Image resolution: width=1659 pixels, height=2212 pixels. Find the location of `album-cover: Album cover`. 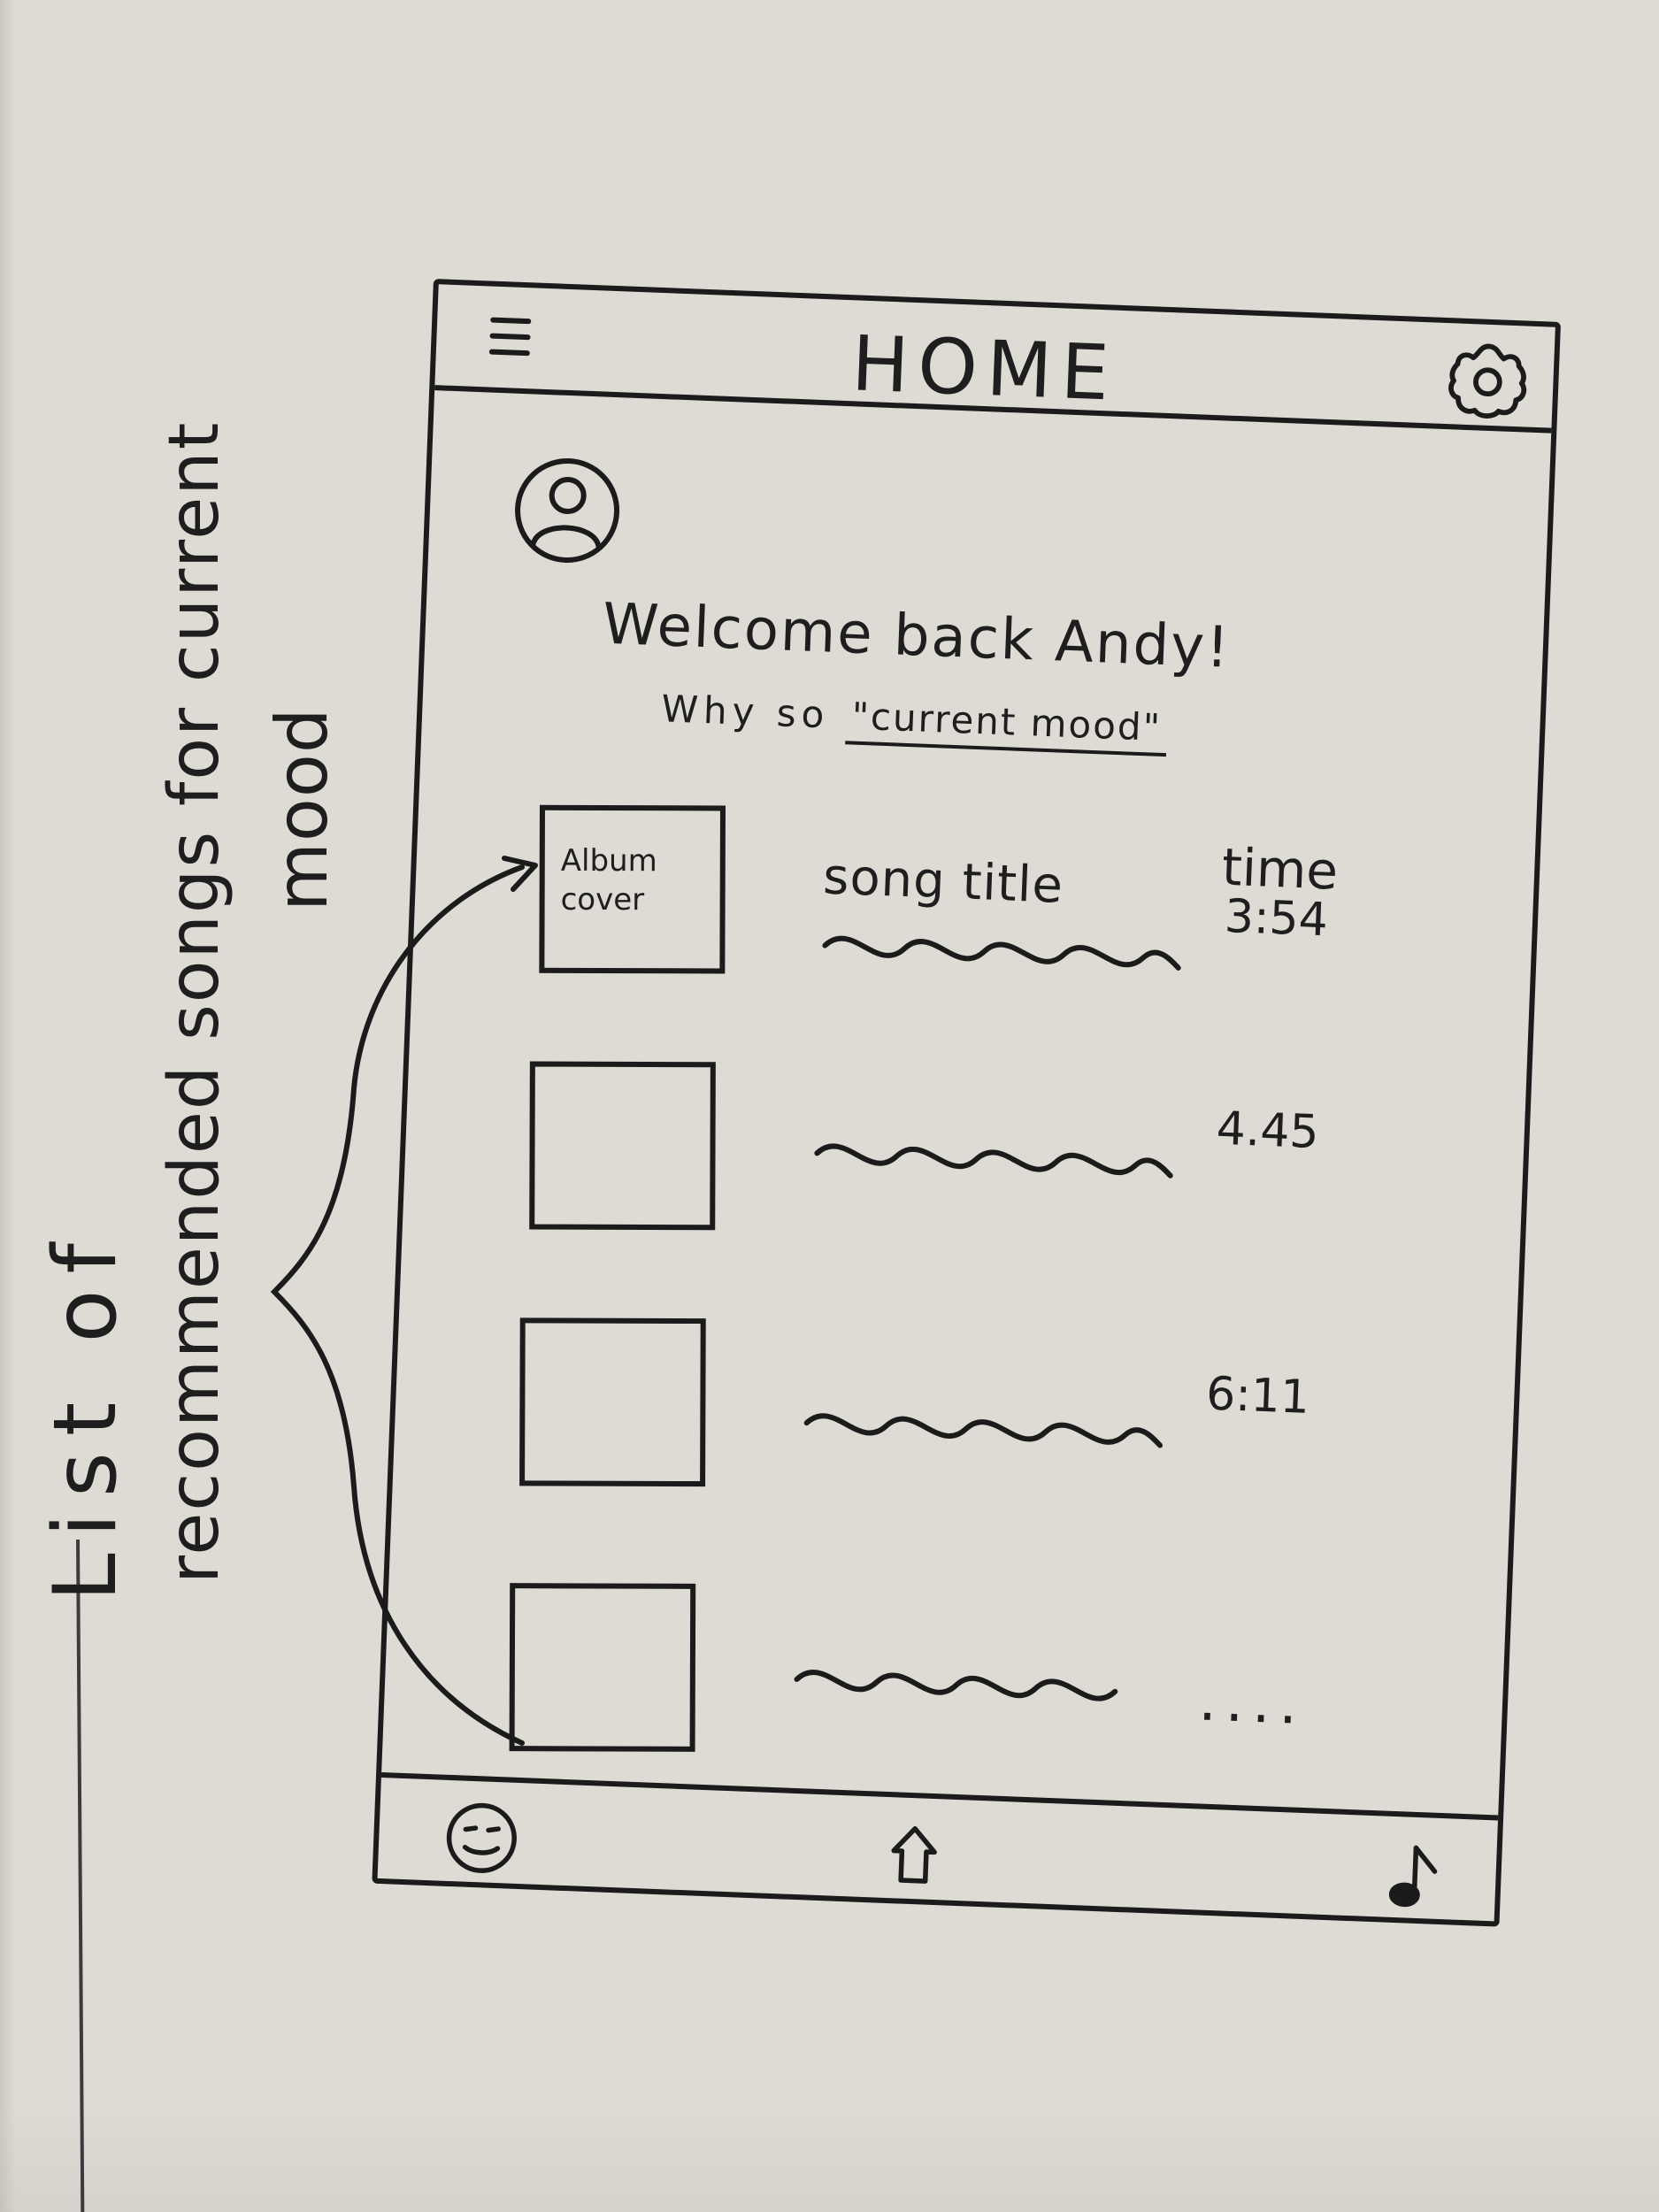

album-cover: Album cover is located at coordinates (633, 889).